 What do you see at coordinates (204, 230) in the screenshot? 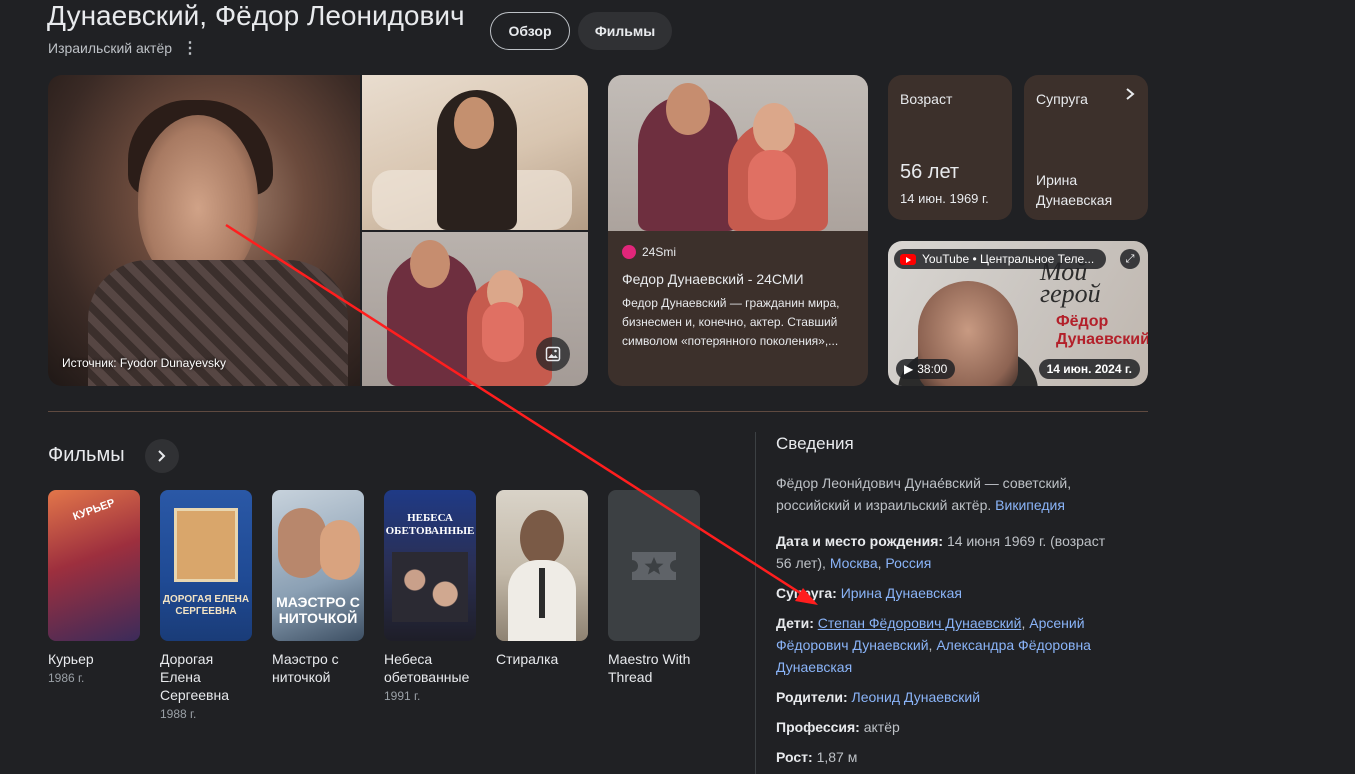
I see `main-photo` at bounding box center [204, 230].